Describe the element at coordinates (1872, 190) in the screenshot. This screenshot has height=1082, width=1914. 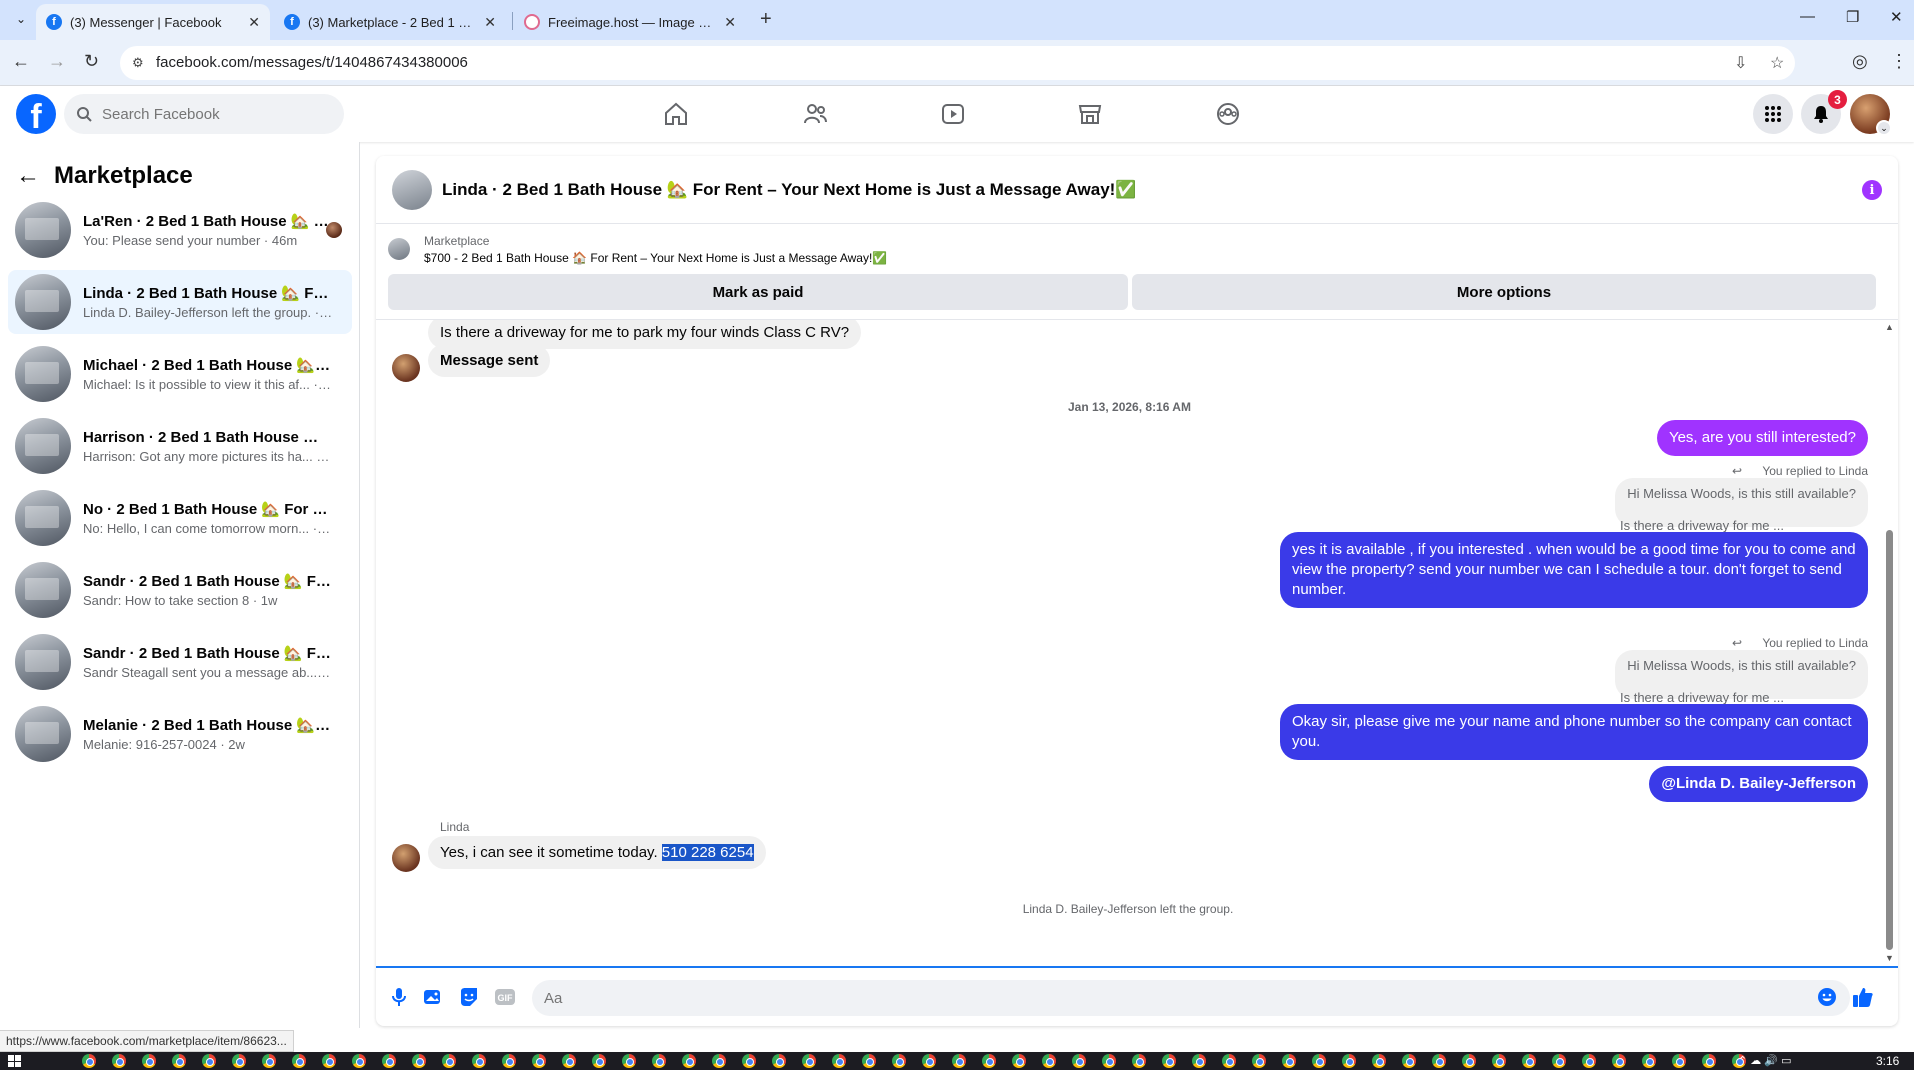
I see `info-icon: i` at that location.